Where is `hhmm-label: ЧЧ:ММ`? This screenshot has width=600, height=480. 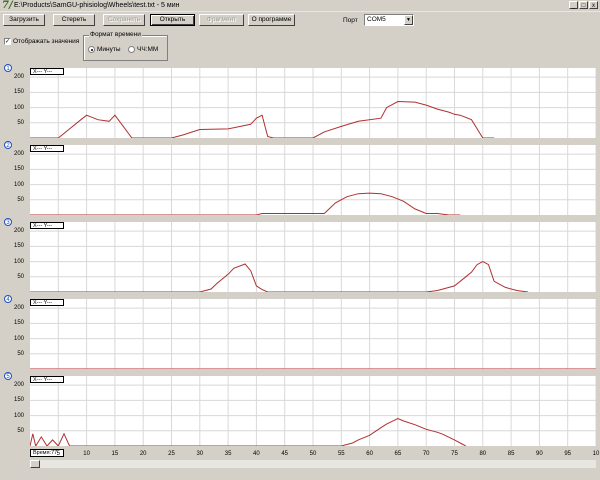
hhmm-label: ЧЧ:ММ is located at coordinates (148, 50).